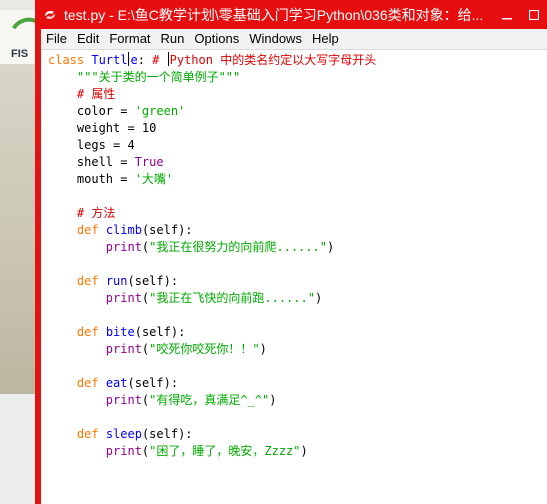 The width and height of the screenshot is (547, 504). I want to click on code-line: def climb(self):, so click(212, 230).